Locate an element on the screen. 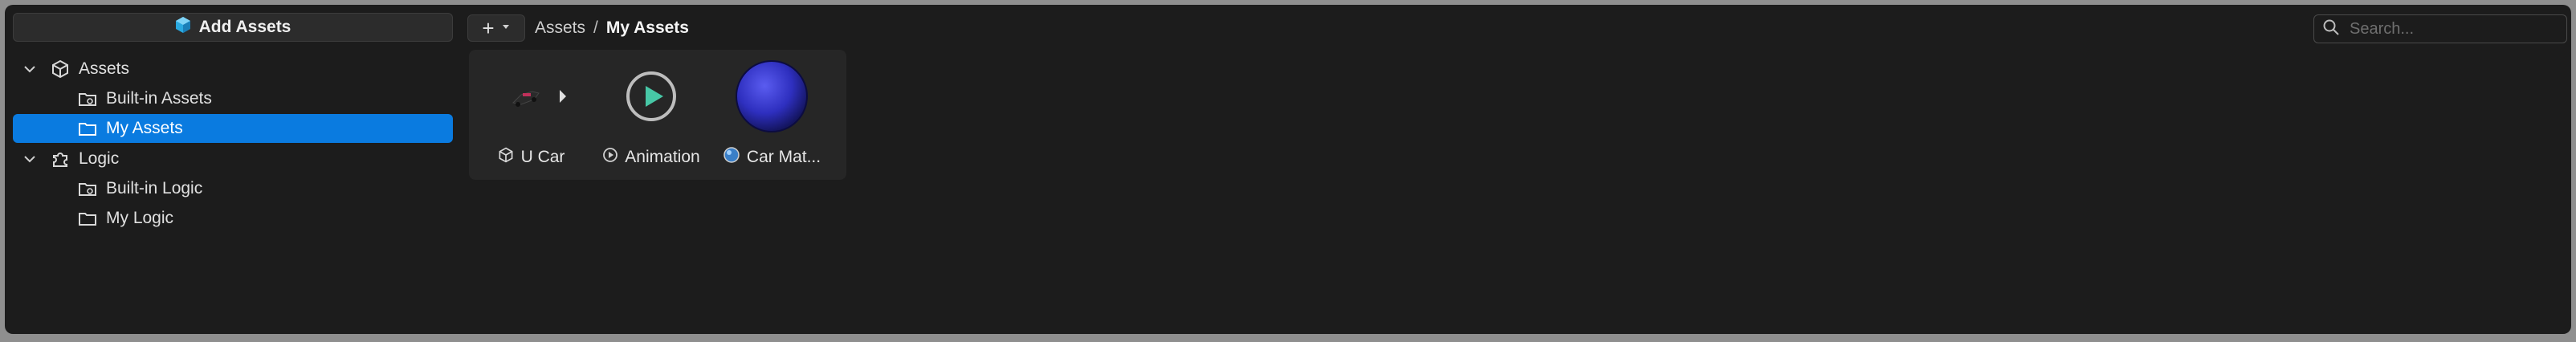 The width and height of the screenshot is (2576, 342). tree-item-logic: Logic is located at coordinates (70, 159).